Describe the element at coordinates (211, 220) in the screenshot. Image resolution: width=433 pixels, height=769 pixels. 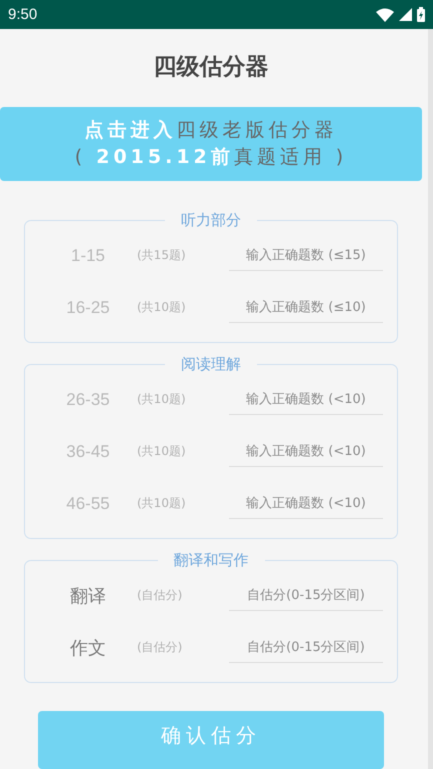
I see `section-title: 听力部分` at that location.